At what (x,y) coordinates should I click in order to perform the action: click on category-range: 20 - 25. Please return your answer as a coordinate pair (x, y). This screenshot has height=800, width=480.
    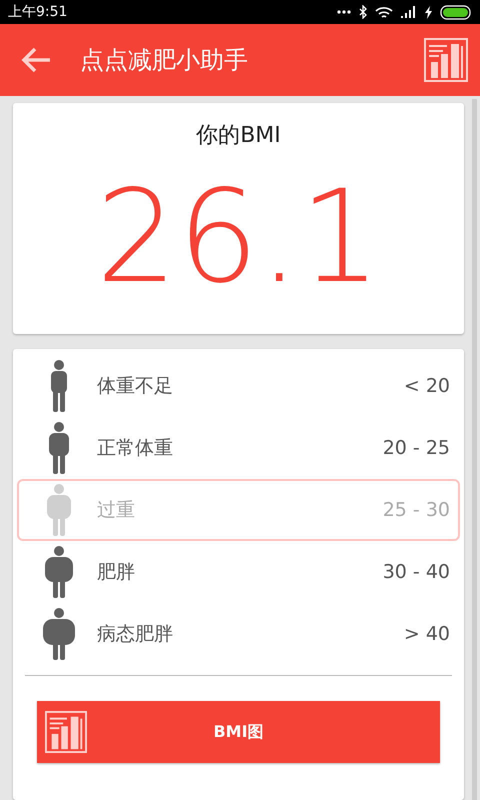
    Looking at the image, I should click on (416, 448).